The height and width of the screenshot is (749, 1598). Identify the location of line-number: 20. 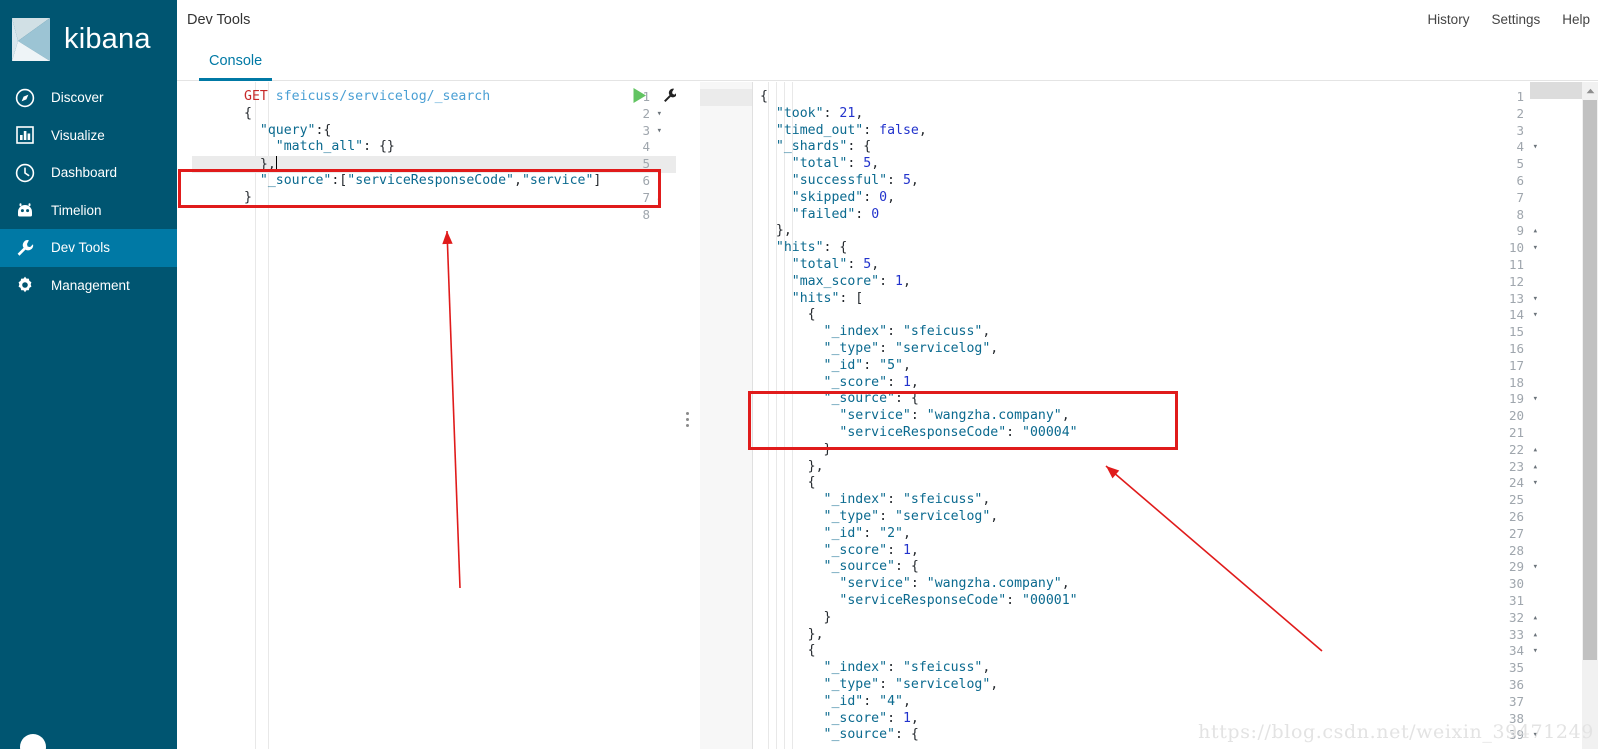
(1516, 416).